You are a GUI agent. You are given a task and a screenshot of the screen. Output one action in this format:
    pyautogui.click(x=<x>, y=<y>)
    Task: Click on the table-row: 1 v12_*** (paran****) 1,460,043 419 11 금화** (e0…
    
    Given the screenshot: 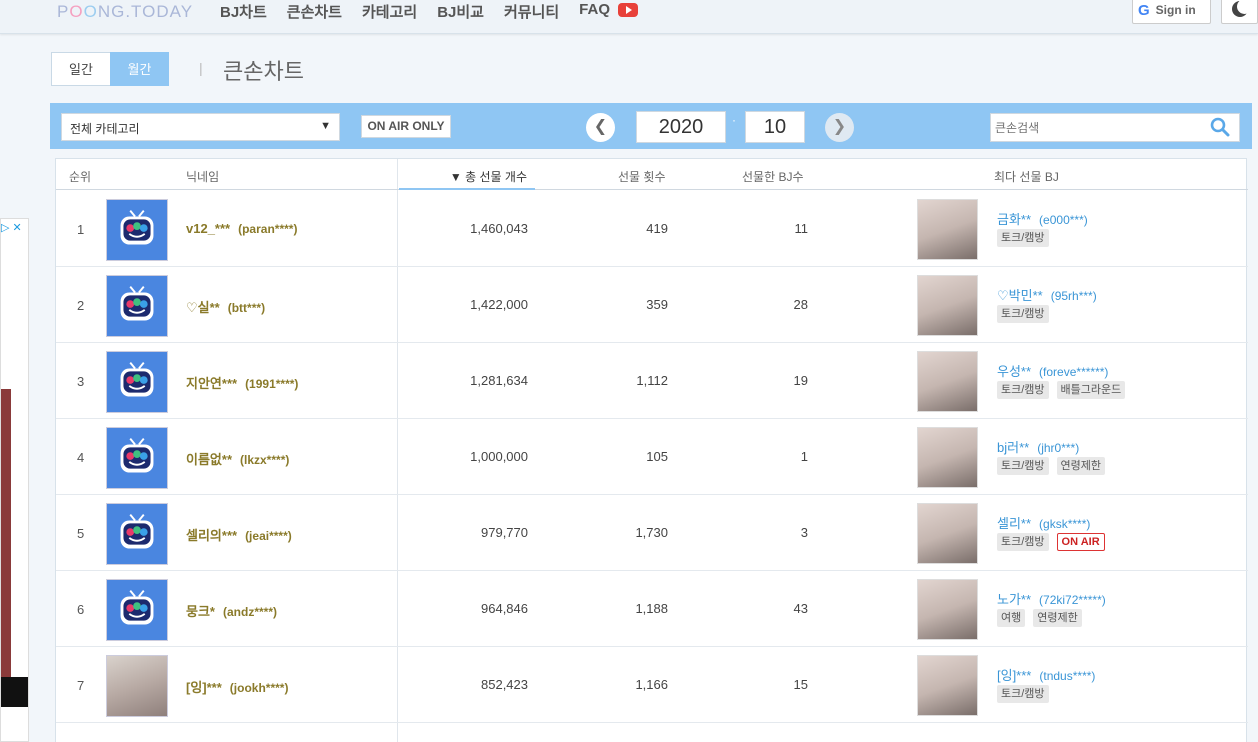 What is the action you would take?
    pyautogui.click(x=652, y=229)
    